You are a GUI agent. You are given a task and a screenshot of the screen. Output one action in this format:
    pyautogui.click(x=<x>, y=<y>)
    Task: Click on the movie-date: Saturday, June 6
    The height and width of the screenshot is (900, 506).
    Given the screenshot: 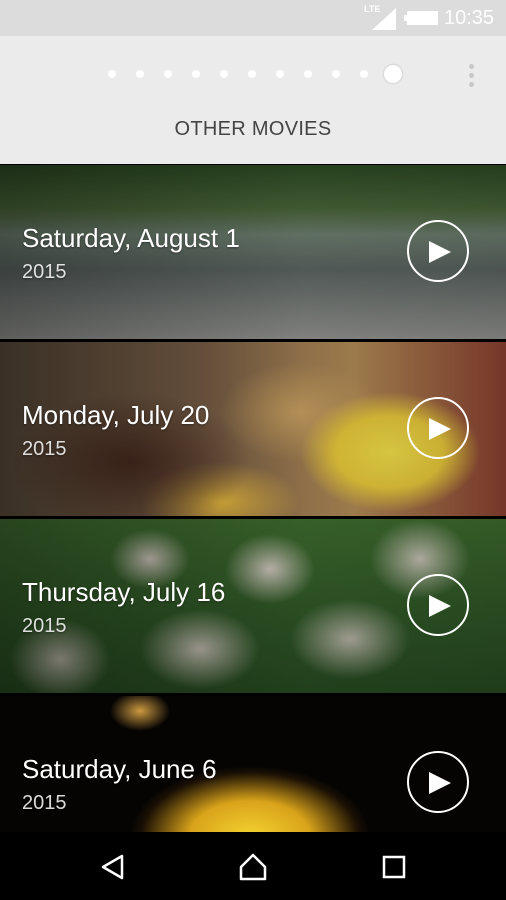 What is the action you would take?
    pyautogui.click(x=119, y=769)
    